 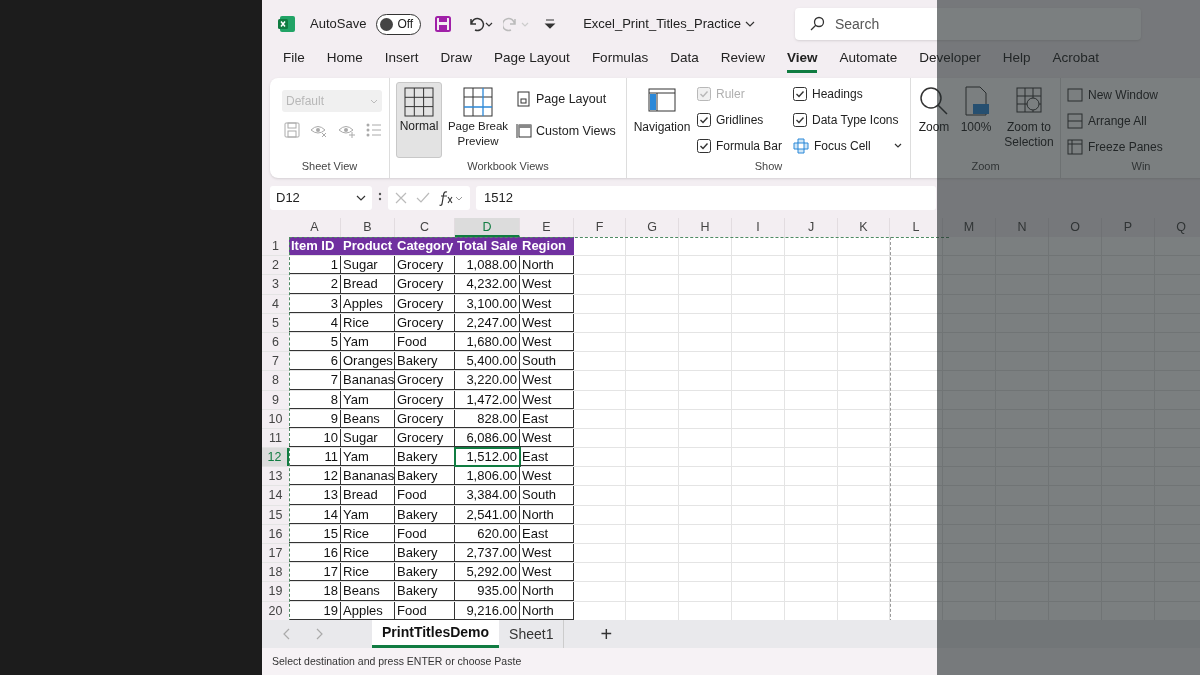 I want to click on column-header: D, so click(x=487, y=227).